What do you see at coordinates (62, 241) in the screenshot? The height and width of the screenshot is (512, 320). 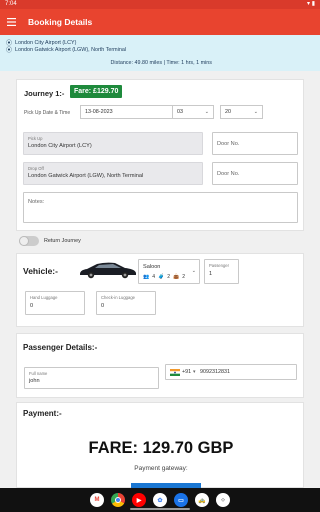 I see `return-journey-label: Return Journey` at bounding box center [62, 241].